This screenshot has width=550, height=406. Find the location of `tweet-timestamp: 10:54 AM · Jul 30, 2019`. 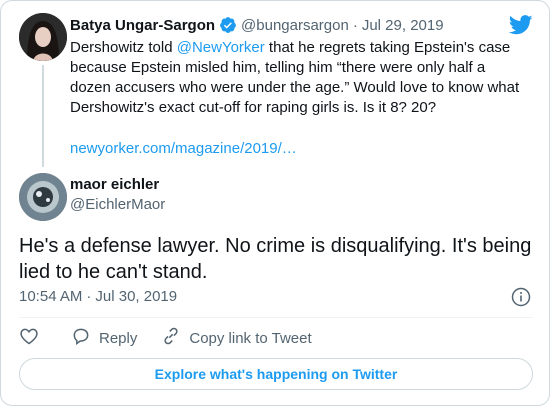

tweet-timestamp: 10:54 AM · Jul 30, 2019 is located at coordinates (98, 297).